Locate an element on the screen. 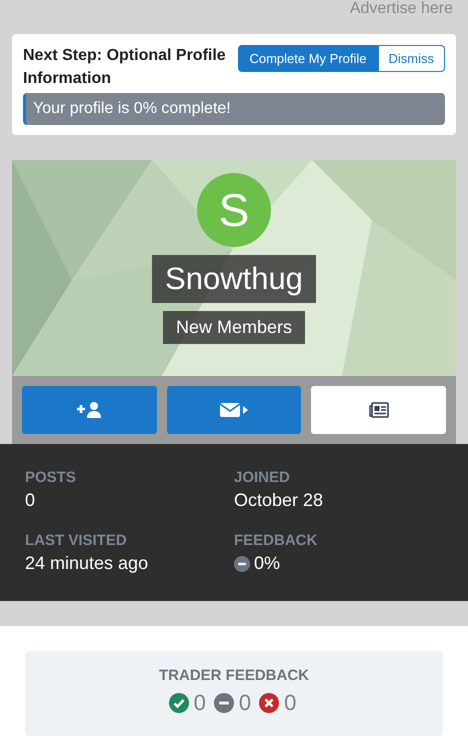 This screenshot has height=750, width=468. progress-label: Your profile is 0% complete! is located at coordinates (131, 109).